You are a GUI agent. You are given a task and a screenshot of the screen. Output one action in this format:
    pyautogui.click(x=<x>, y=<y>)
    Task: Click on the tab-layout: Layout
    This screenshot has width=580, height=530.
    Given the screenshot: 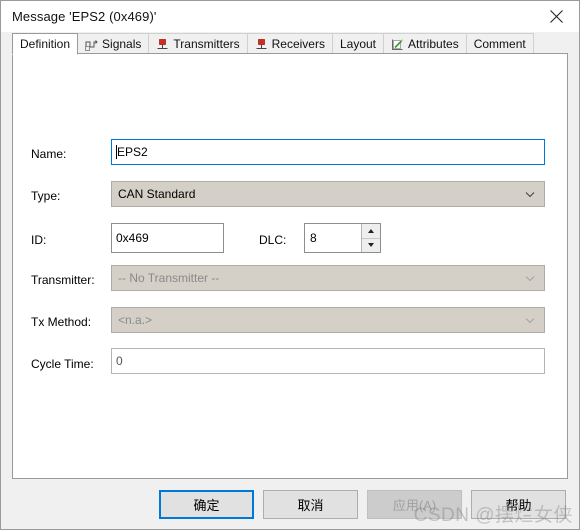 What is the action you would take?
    pyautogui.click(x=358, y=43)
    